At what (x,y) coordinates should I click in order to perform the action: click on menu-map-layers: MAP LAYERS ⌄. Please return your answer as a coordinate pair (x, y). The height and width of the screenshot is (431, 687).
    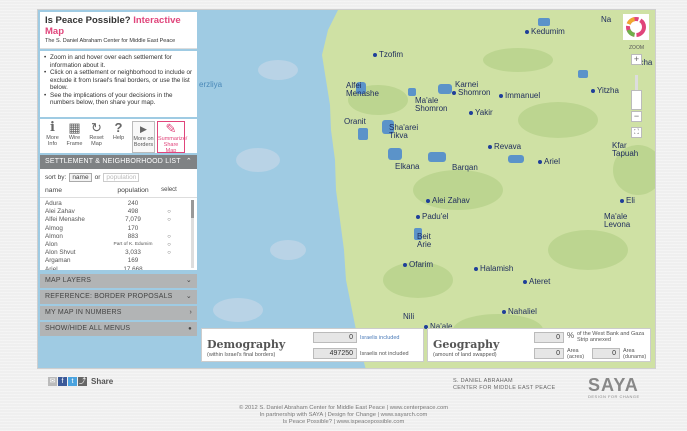
    Looking at the image, I should click on (118, 281).